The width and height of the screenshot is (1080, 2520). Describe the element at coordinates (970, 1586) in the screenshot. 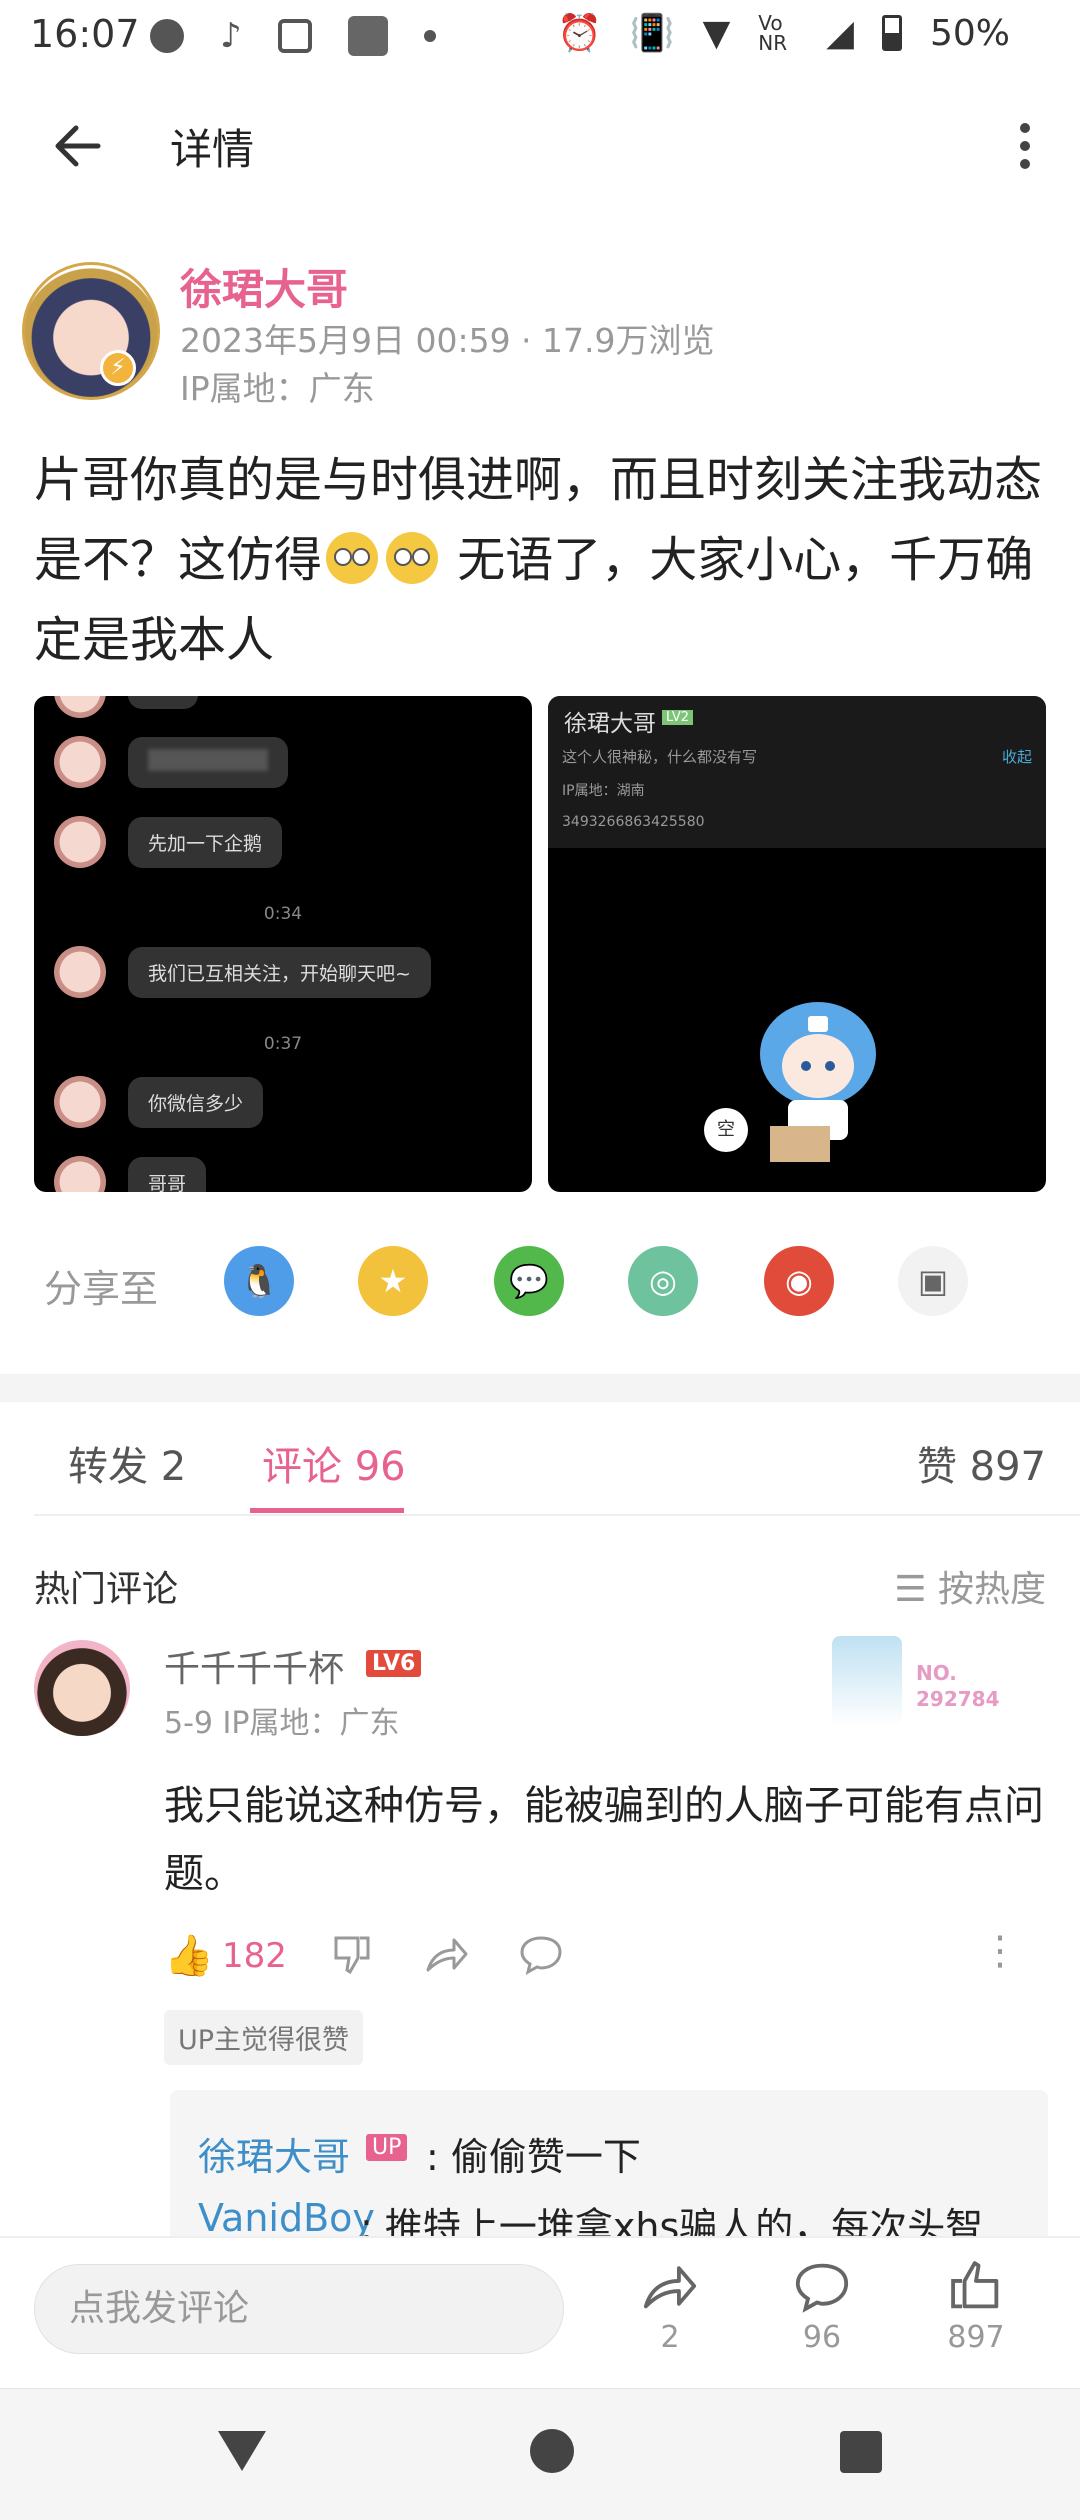

I see `sort-button: ☰ 按热度` at that location.